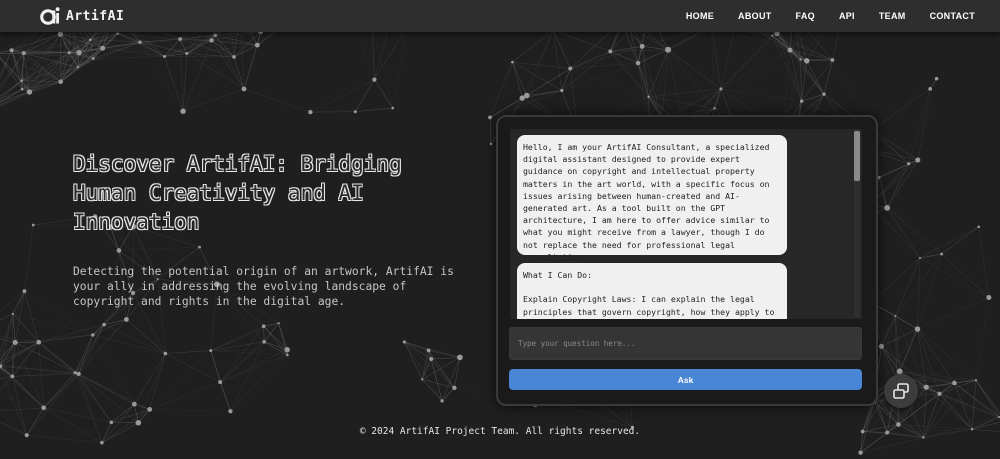  What do you see at coordinates (50, 16) in the screenshot?
I see `artifai-logo-icon` at bounding box center [50, 16].